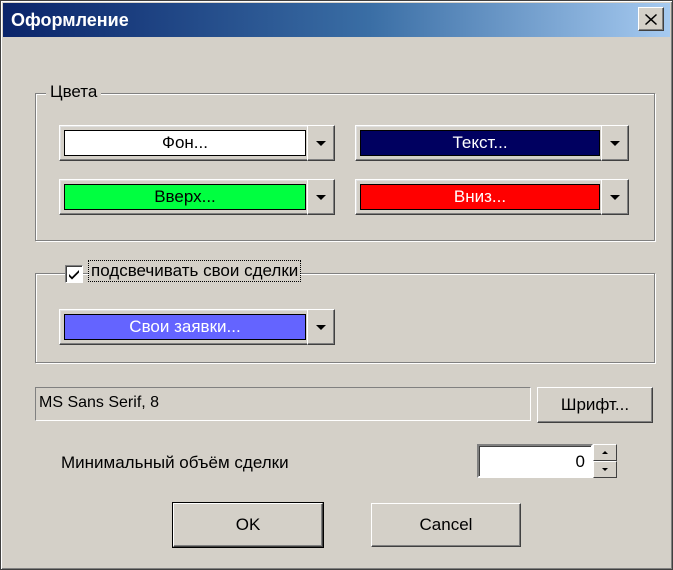  I want to click on spin-up-button, so click(605, 452).